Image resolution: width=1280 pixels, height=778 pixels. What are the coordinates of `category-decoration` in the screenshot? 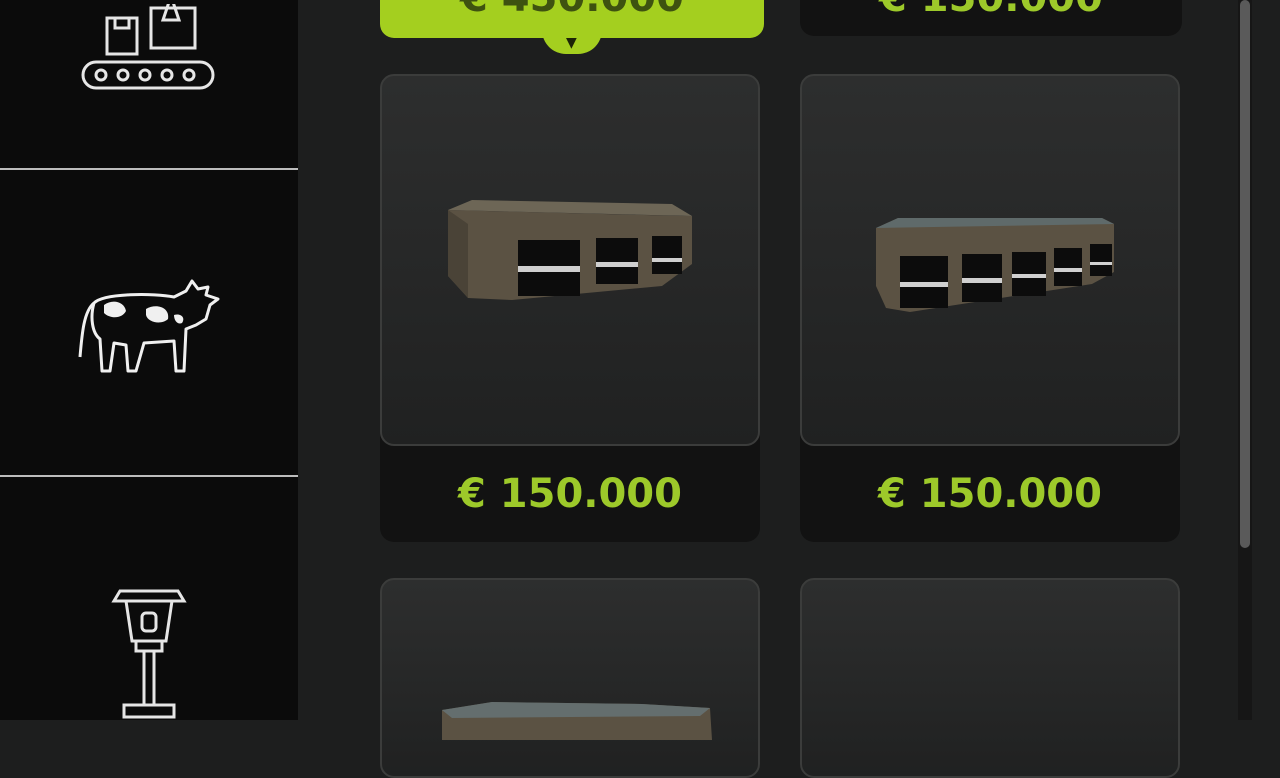 It's located at (149, 598).